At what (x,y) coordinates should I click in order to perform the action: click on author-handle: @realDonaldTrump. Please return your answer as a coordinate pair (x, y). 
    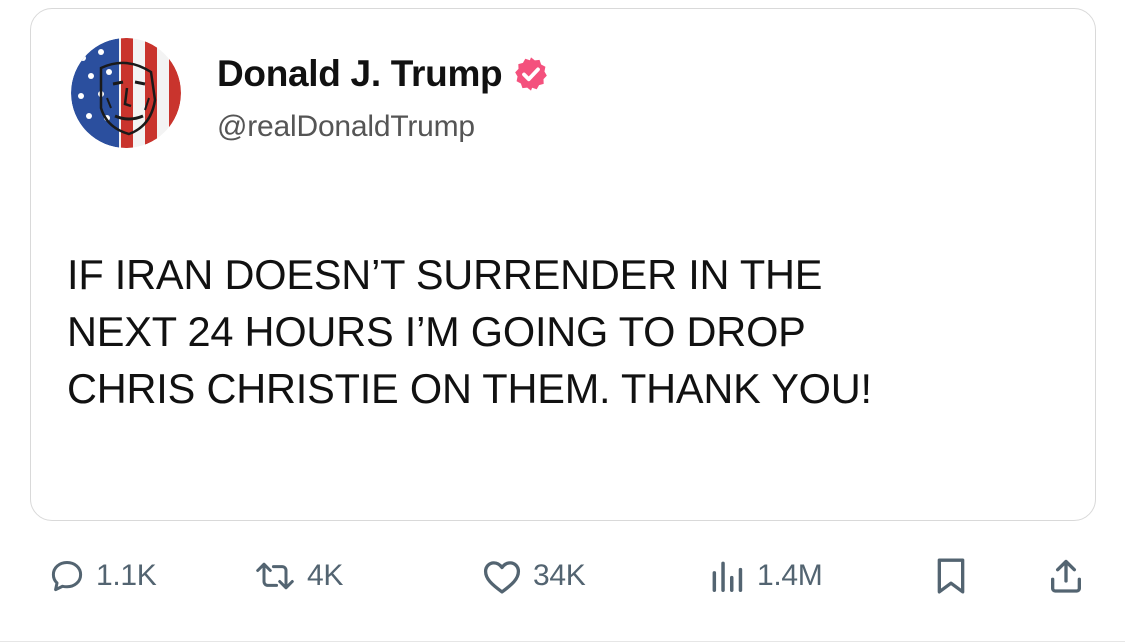
    Looking at the image, I should click on (346, 127).